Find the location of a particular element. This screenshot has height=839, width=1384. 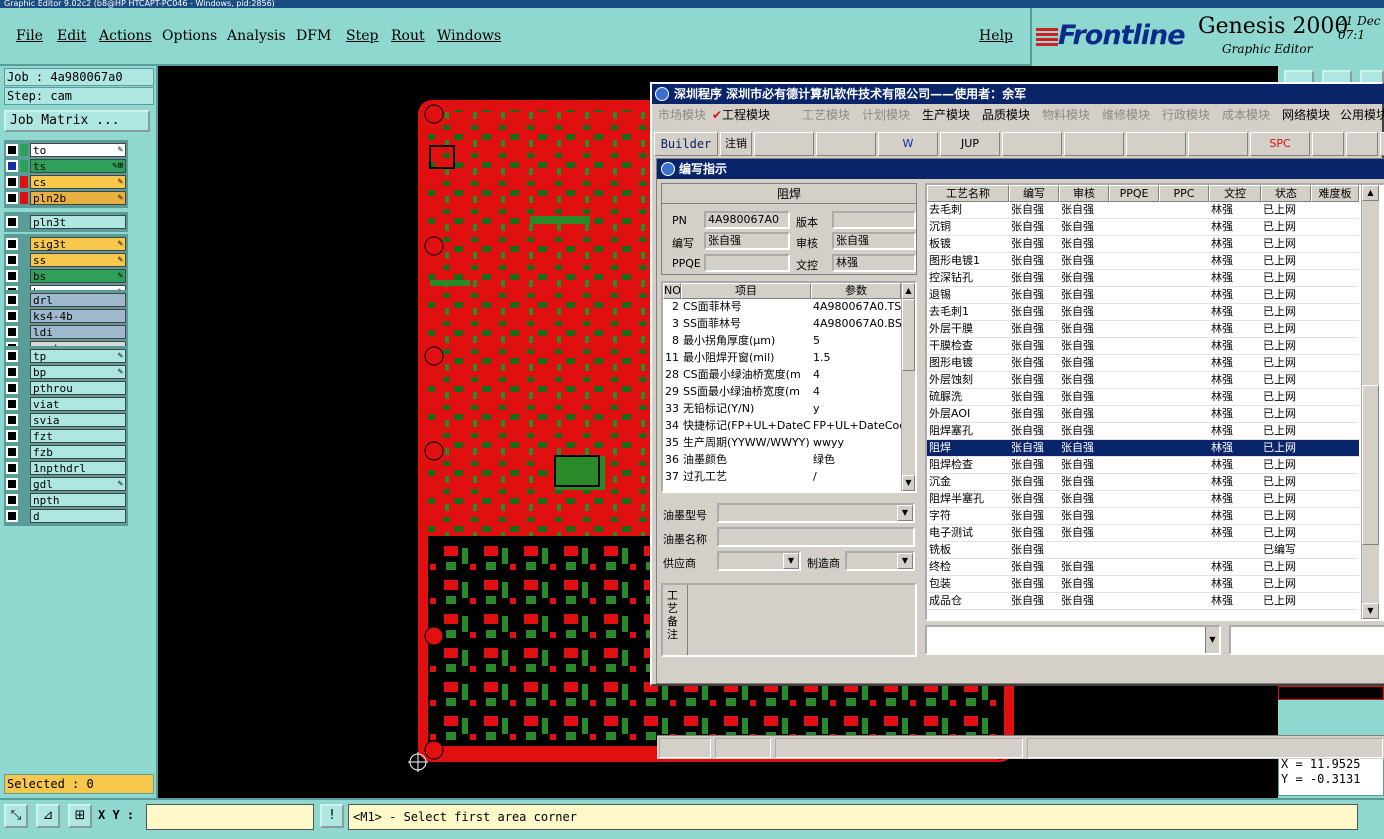

process-row: 铣板 张自强 已编写 is located at coordinates (1143, 550).